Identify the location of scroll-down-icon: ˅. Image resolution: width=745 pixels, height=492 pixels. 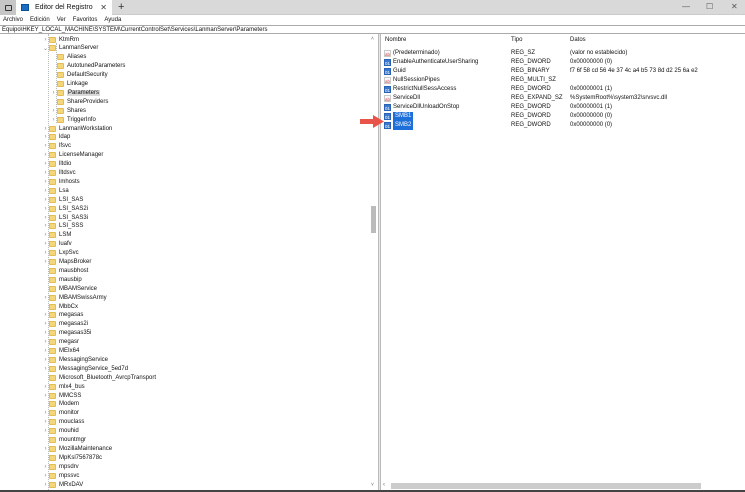
(372, 485).